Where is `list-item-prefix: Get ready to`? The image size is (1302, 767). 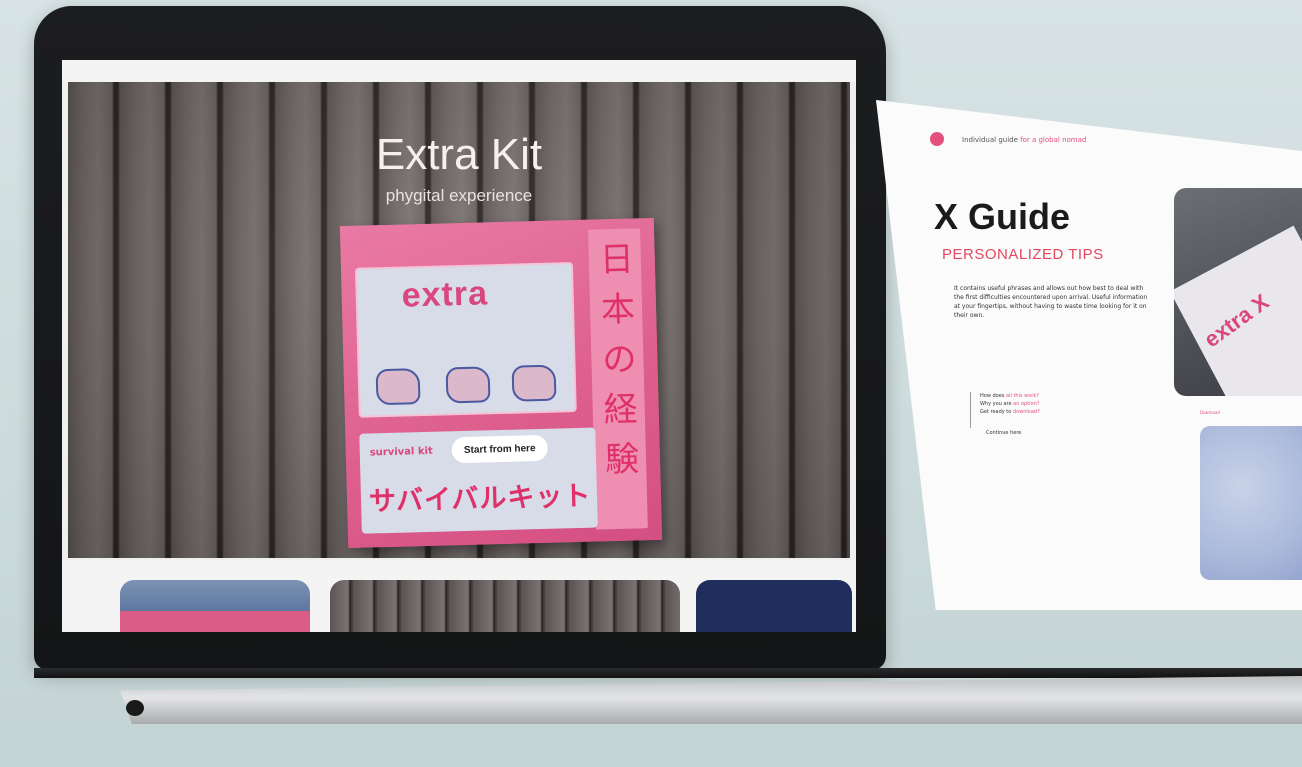
list-item-prefix: Get ready to is located at coordinates (996, 412).